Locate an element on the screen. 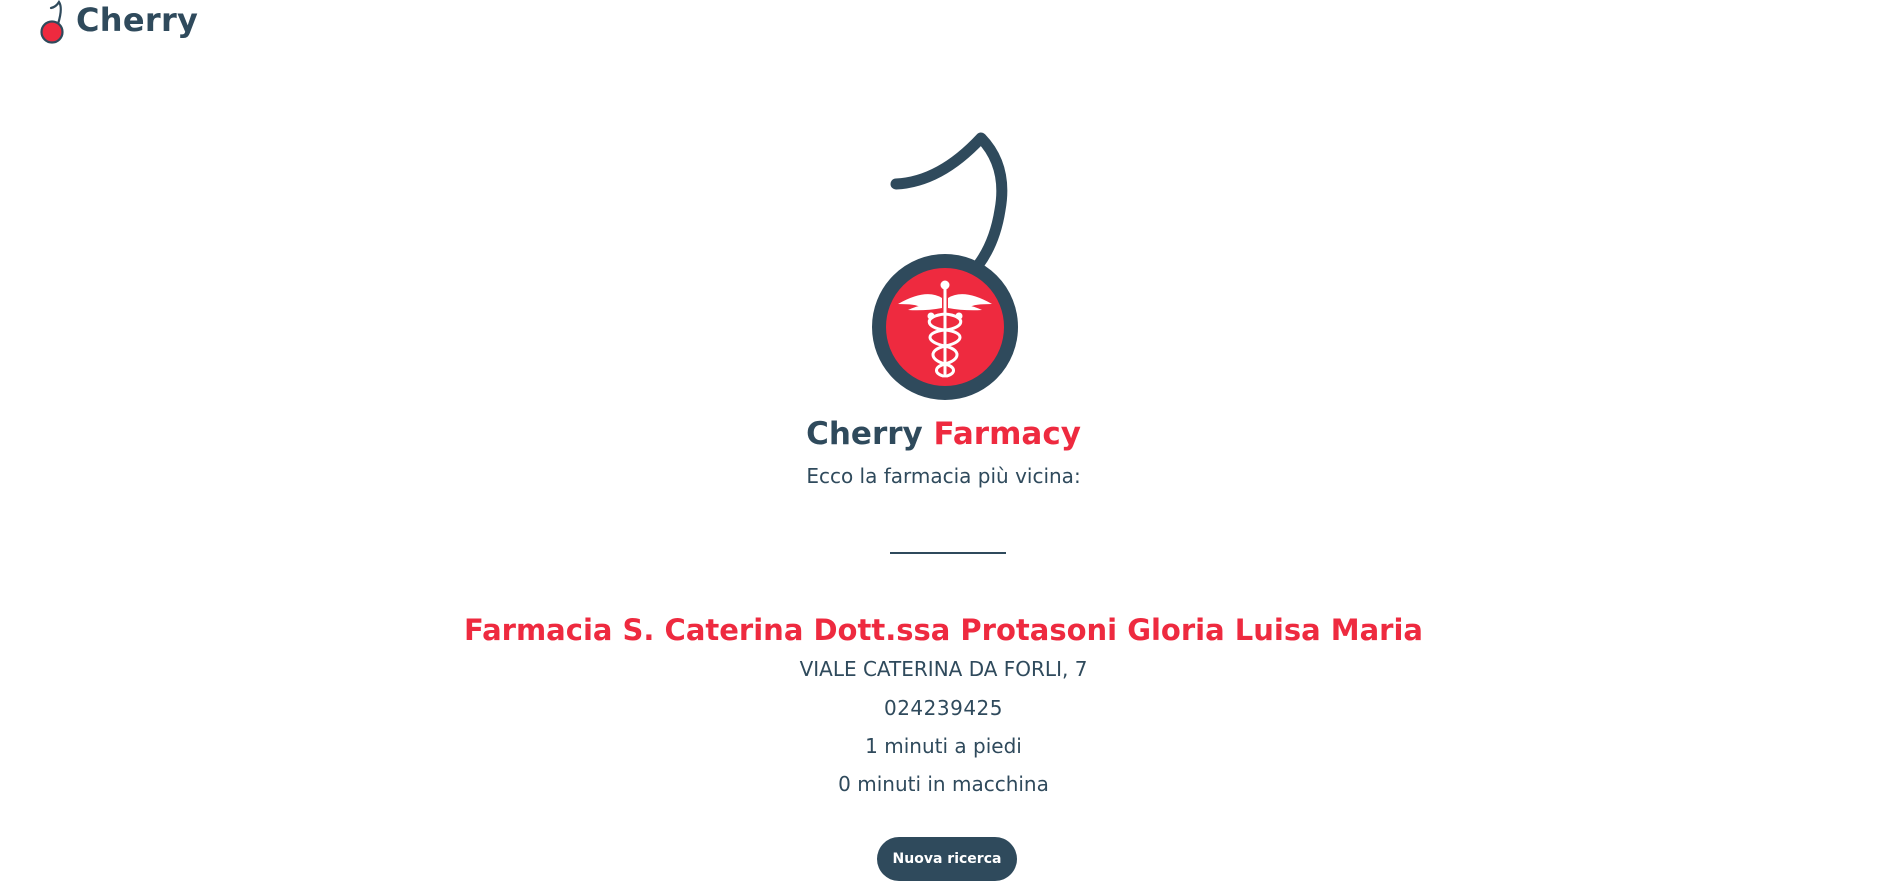 This screenshot has height=883, width=1887. new-search-button: Nuova ricerca is located at coordinates (947, 859).